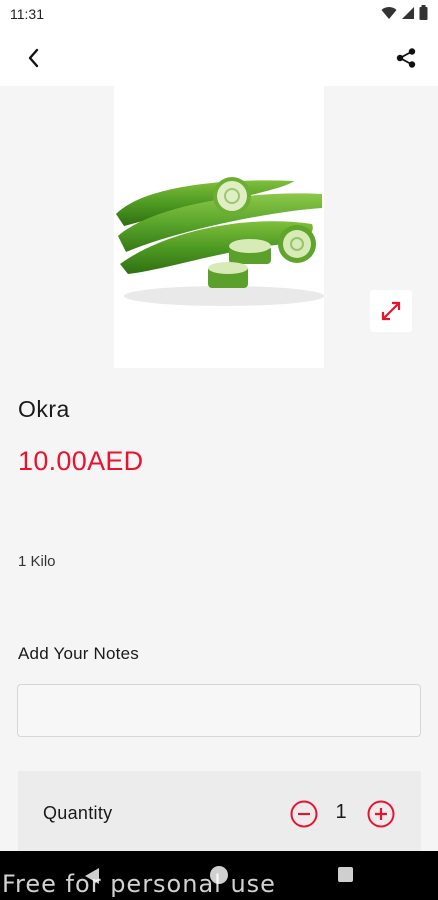 The height and width of the screenshot is (900, 438). Describe the element at coordinates (37, 561) in the screenshot. I see `product-unit: 1 Kilo` at that location.